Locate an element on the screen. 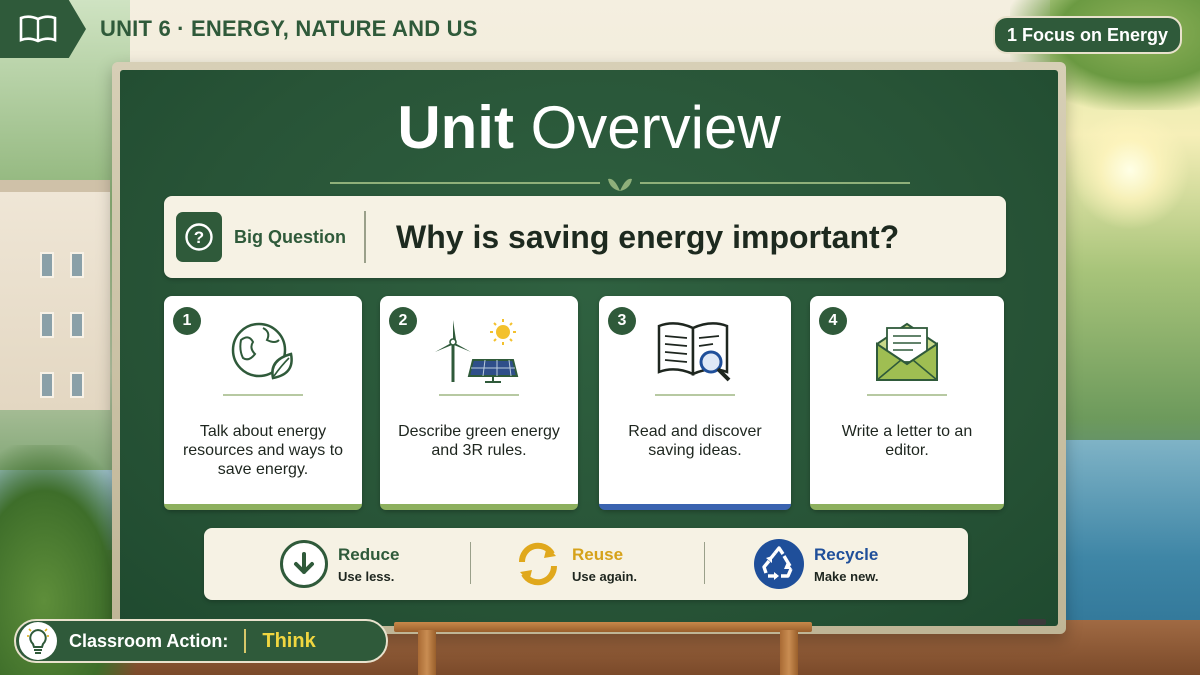 Image resolution: width=1200 pixels, height=675 pixels. goal-number: 3 is located at coordinates (622, 321).